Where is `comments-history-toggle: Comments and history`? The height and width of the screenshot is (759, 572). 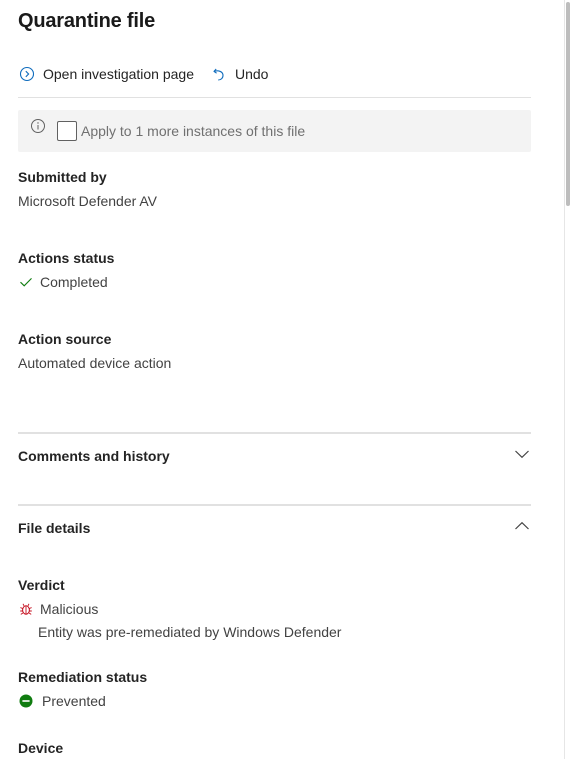 comments-history-toggle: Comments and history is located at coordinates (274, 456).